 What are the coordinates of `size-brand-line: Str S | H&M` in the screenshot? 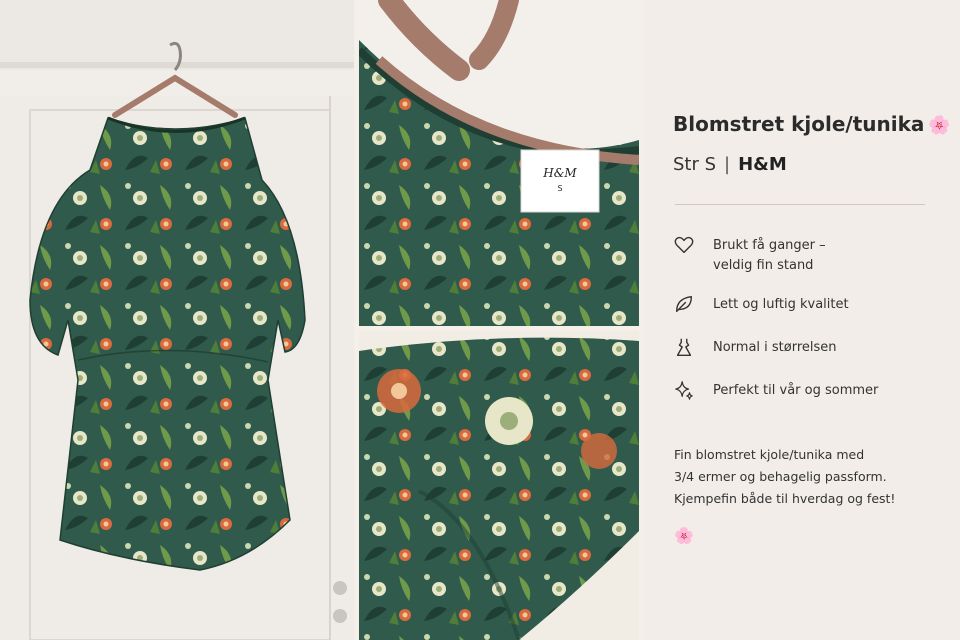 It's located at (730, 164).